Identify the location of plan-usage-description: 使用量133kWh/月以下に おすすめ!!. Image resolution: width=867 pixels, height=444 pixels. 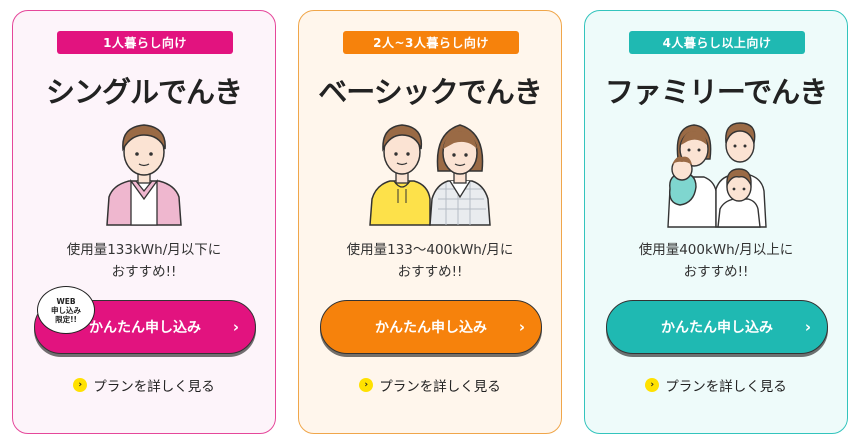
(144, 261).